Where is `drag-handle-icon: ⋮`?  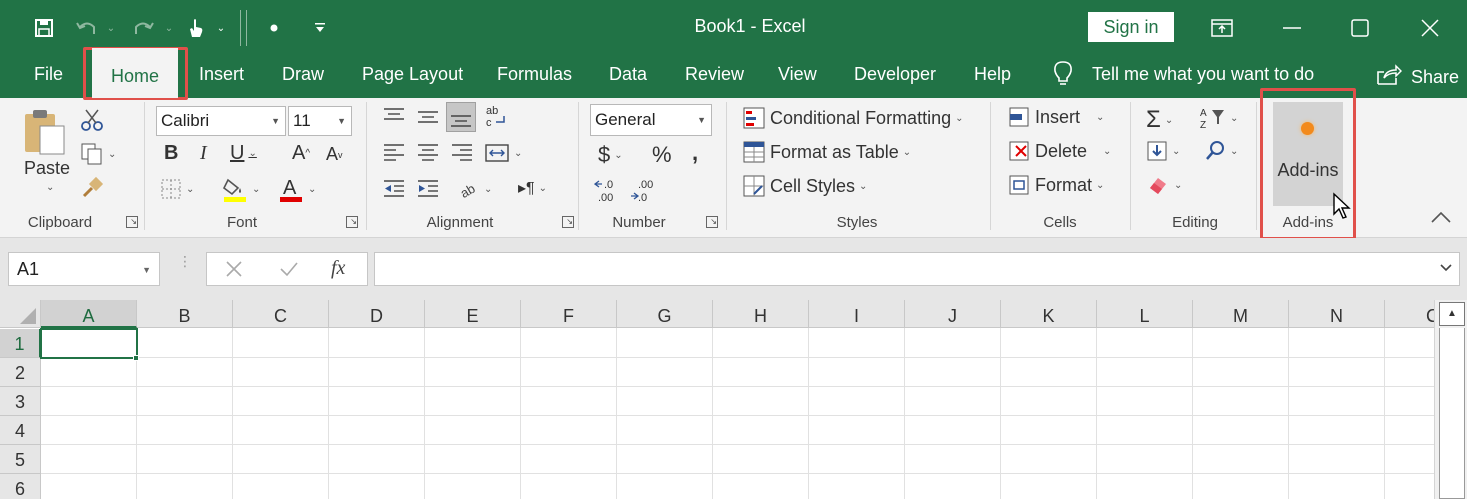 drag-handle-icon: ⋮ is located at coordinates (185, 261).